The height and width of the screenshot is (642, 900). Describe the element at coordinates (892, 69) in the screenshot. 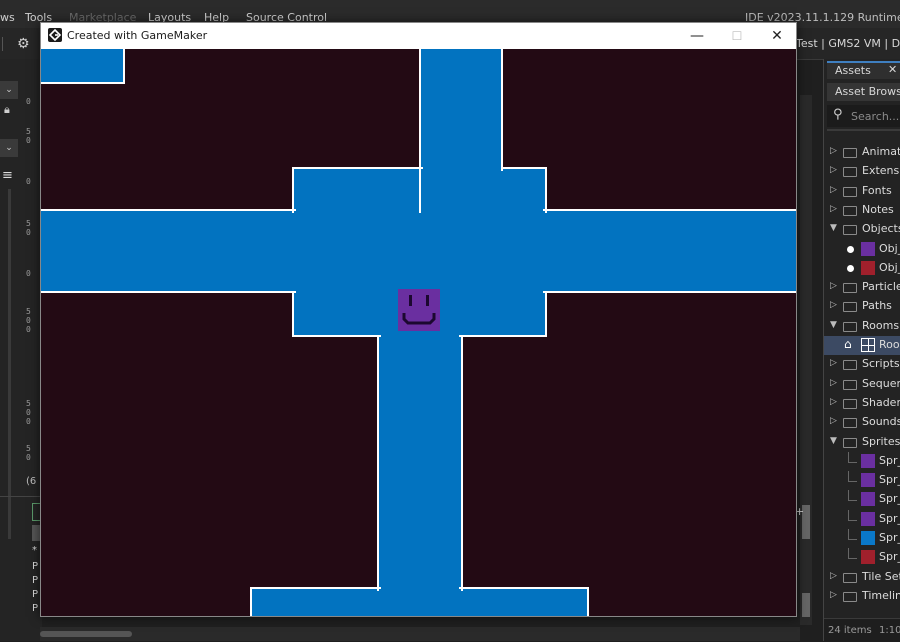

I see `close-icon: ✕` at that location.